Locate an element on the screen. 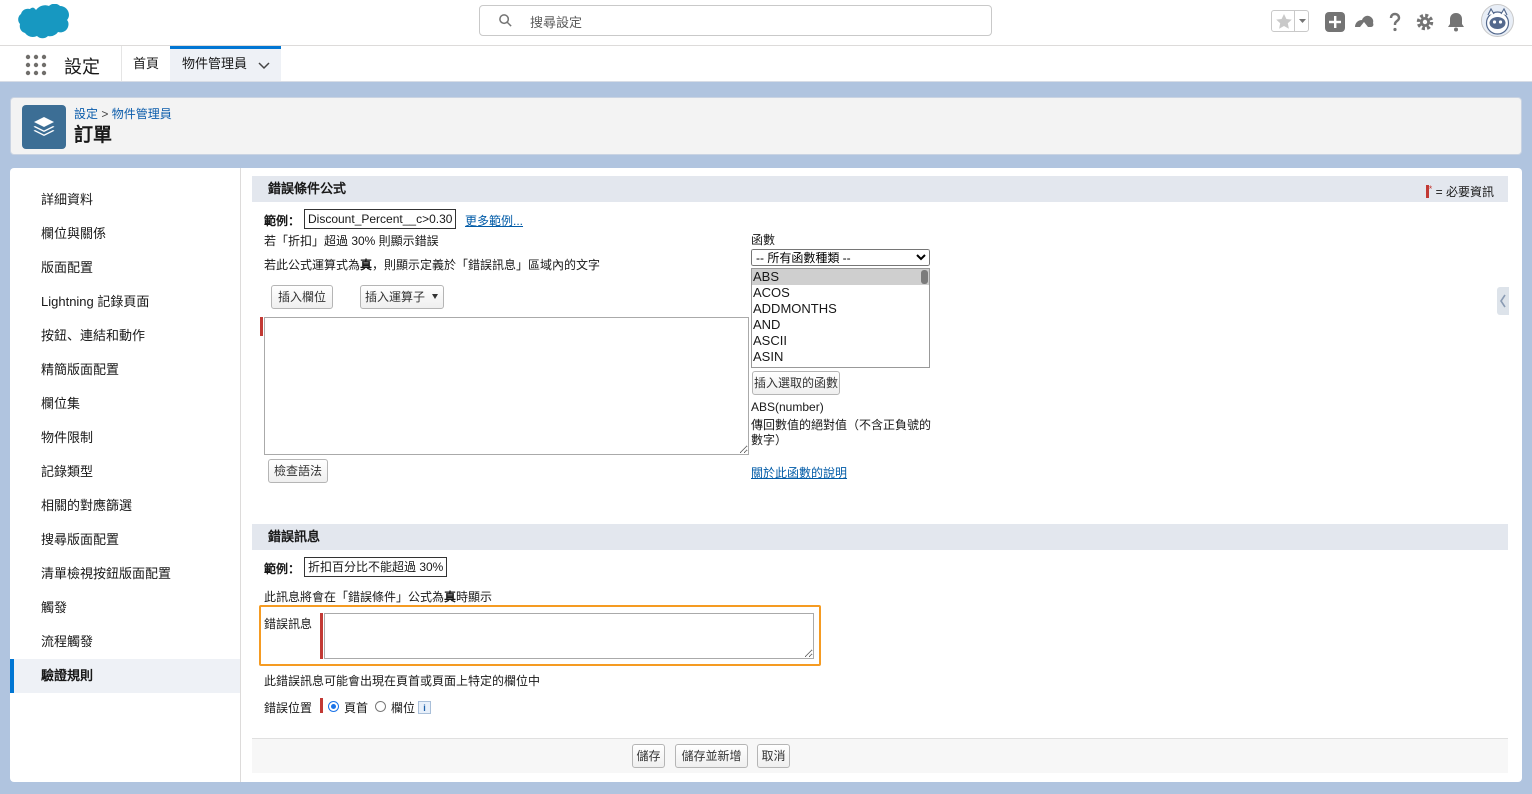 This screenshot has width=1532, height=794. info-icon: i is located at coordinates (424, 707).